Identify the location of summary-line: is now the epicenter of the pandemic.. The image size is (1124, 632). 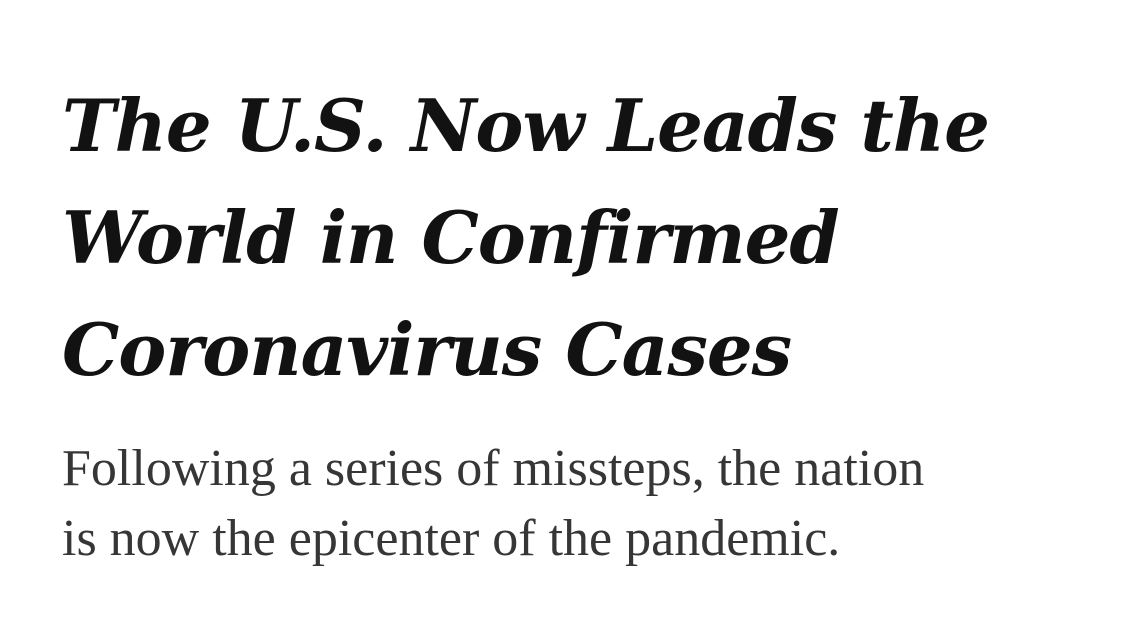
(451, 538).